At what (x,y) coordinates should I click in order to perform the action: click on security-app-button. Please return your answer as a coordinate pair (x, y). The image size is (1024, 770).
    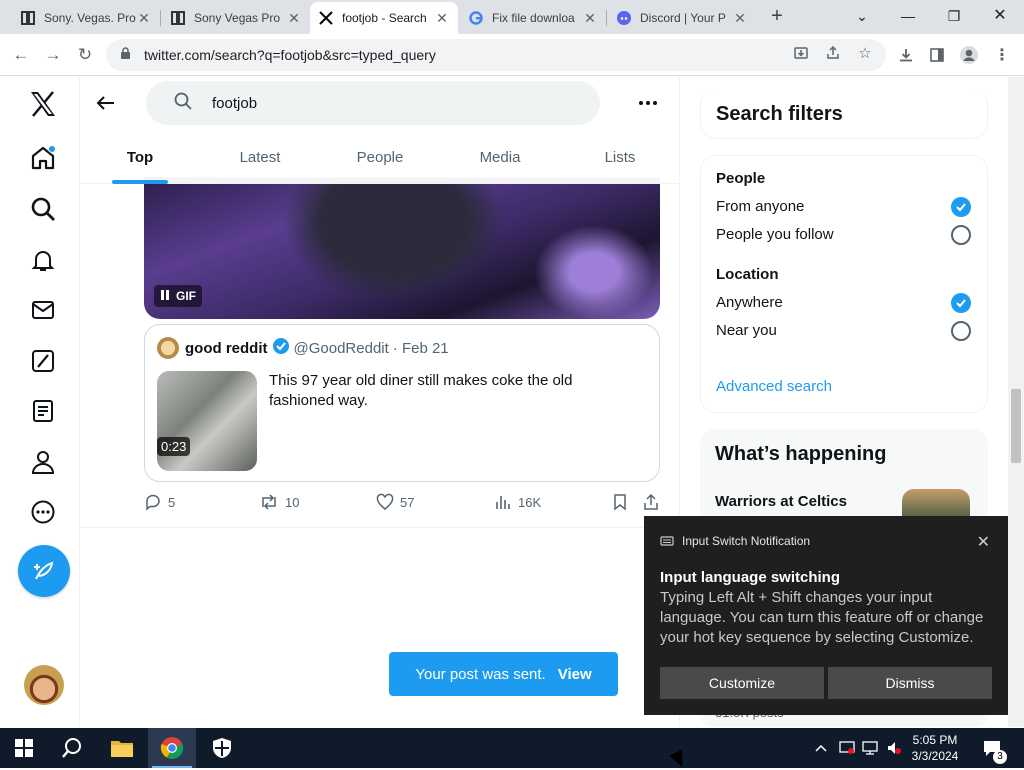
    Looking at the image, I should click on (222, 748).